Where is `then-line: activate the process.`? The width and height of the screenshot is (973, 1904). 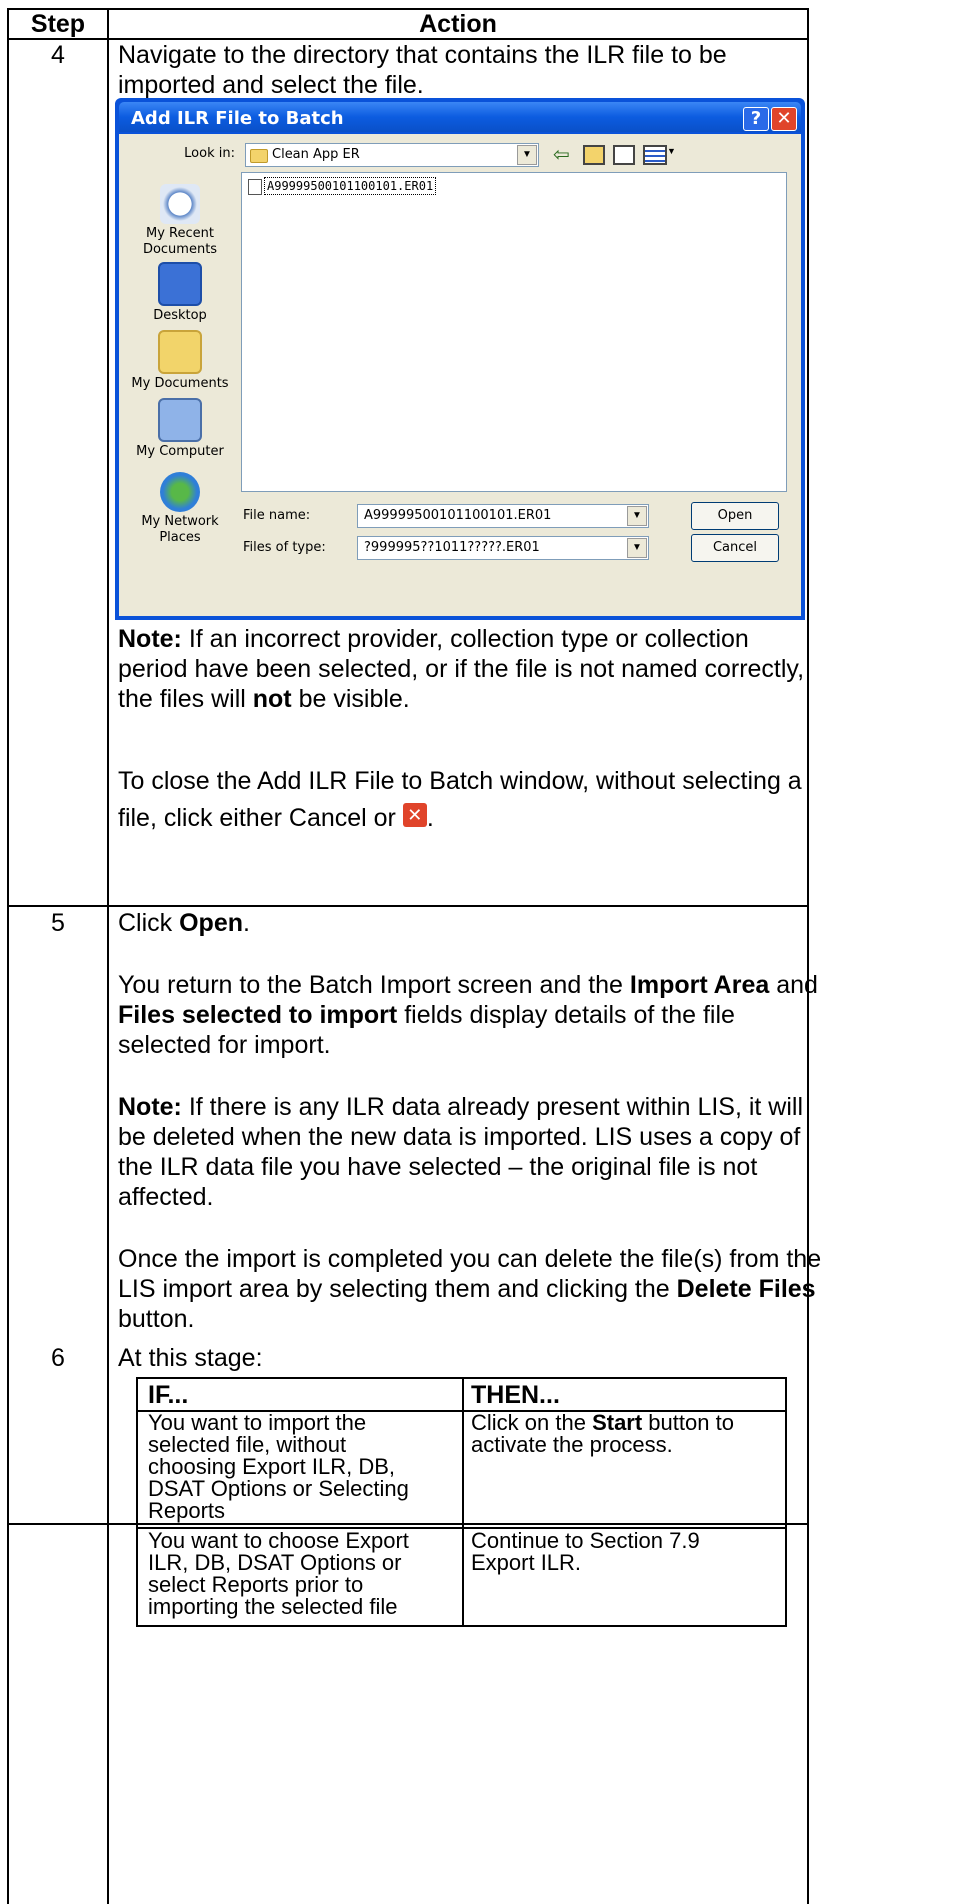
then-line: activate the process. is located at coordinates (572, 1444).